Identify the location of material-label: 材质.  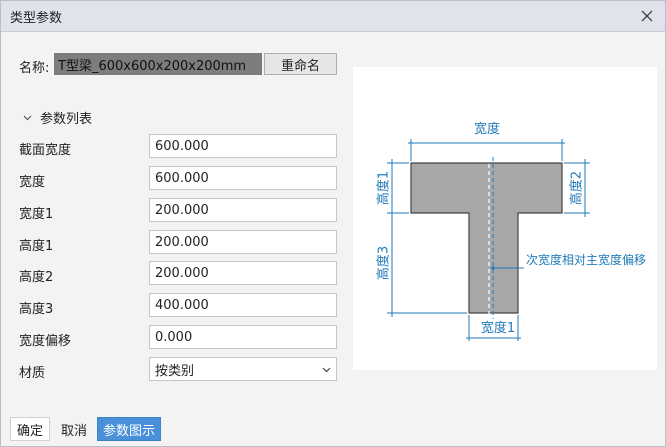
(32, 373).